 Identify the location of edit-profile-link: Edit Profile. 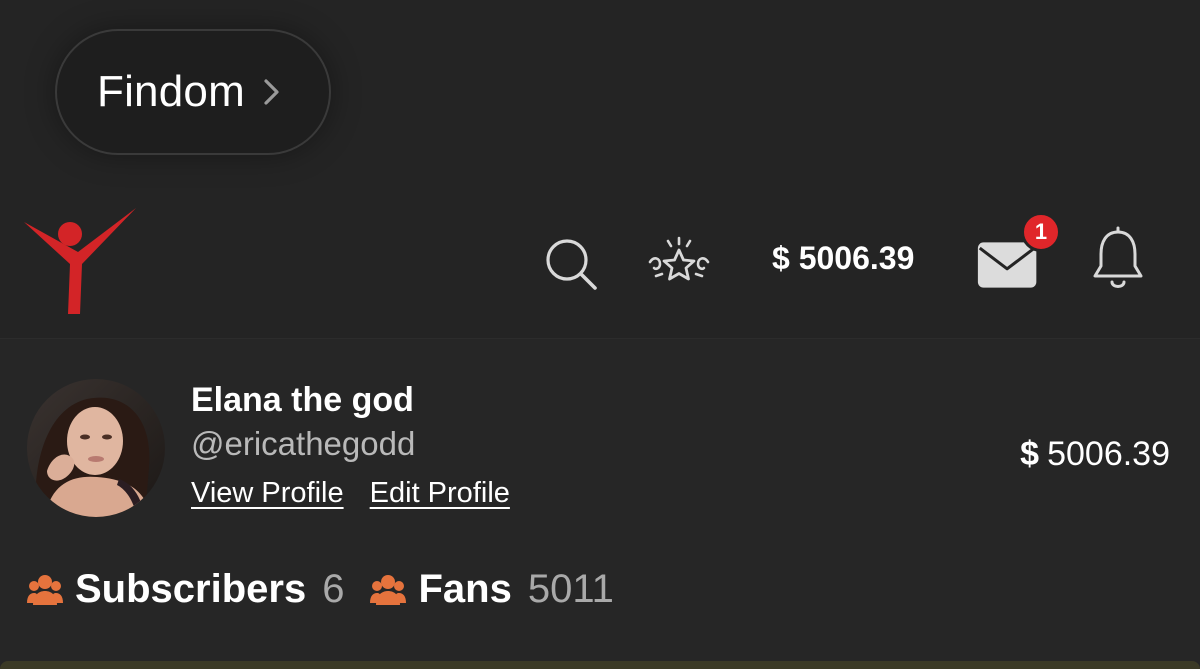
(440, 493).